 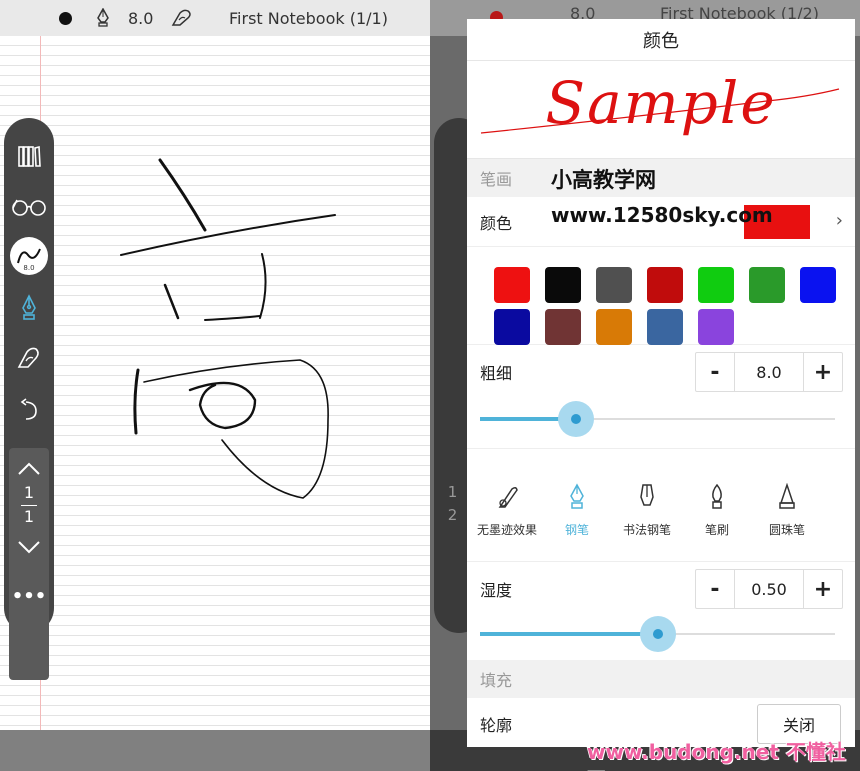 I want to click on wetness-plus-button: +, so click(x=823, y=589).